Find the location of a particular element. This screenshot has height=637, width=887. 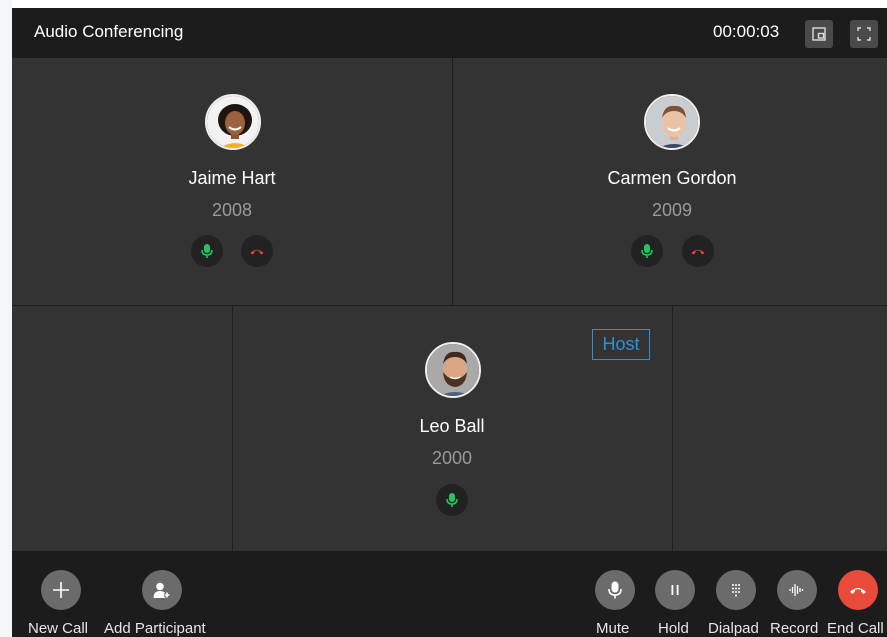

add-participant-label: Add Participant is located at coordinates (155, 628).